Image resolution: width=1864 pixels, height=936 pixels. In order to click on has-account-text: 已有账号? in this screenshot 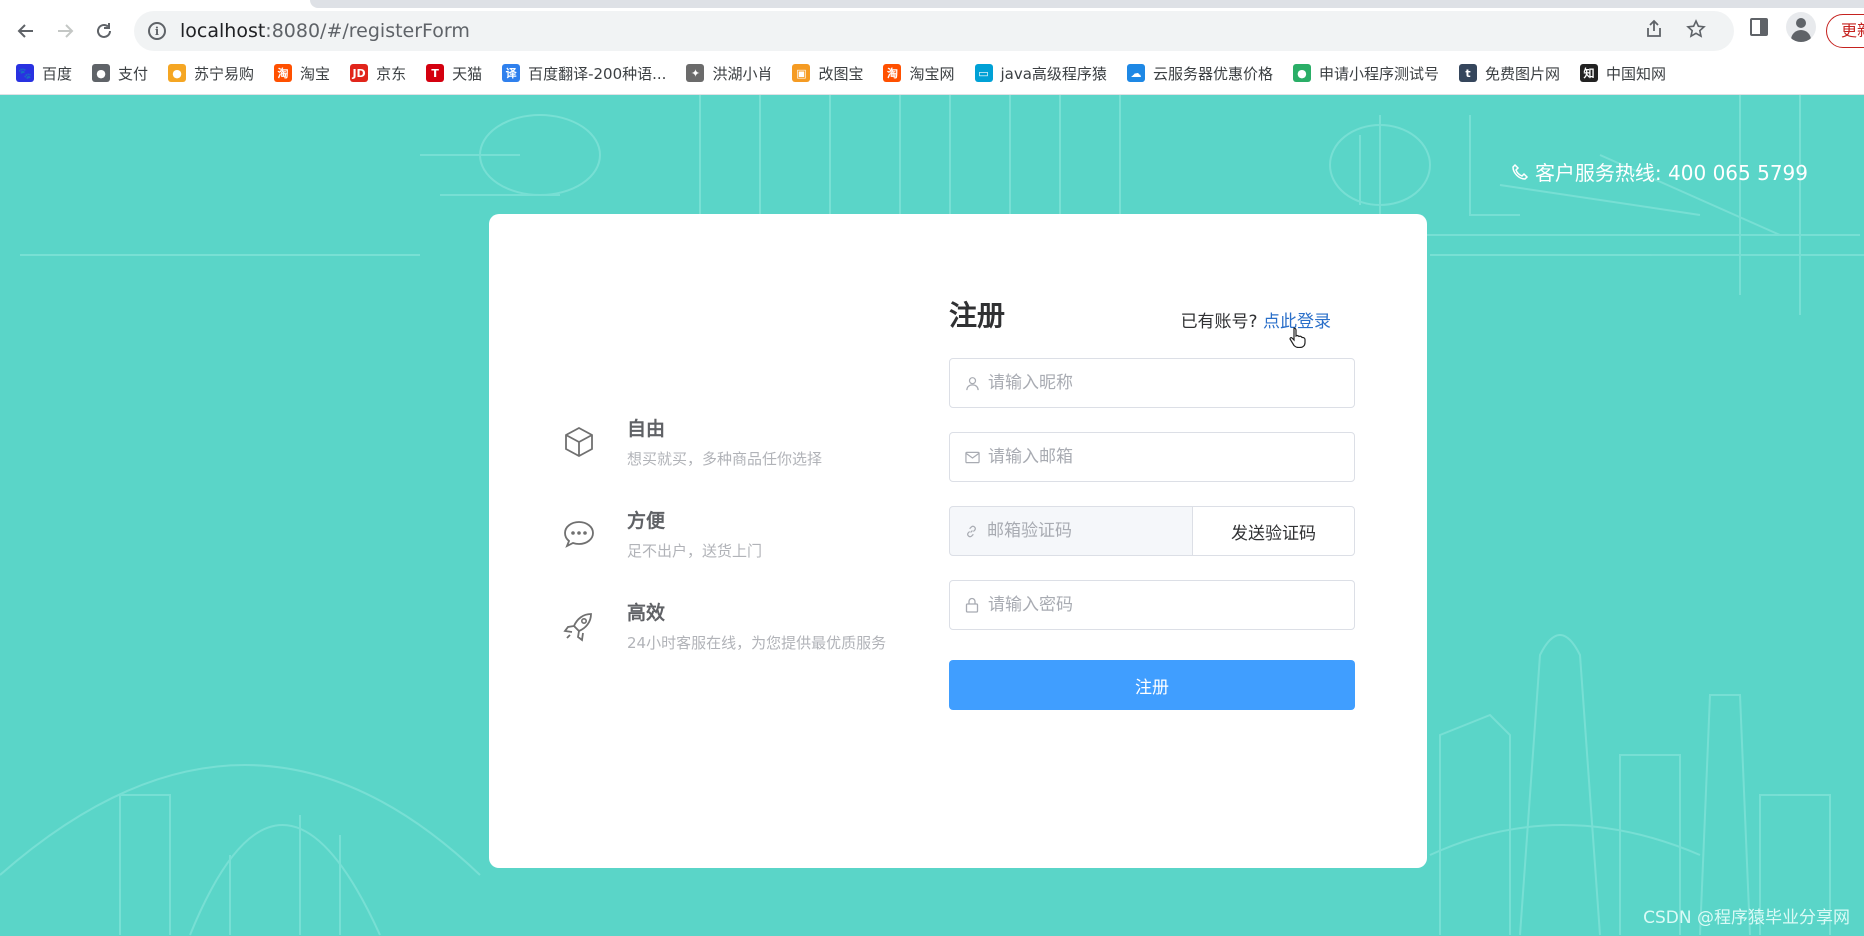, I will do `click(1219, 322)`.